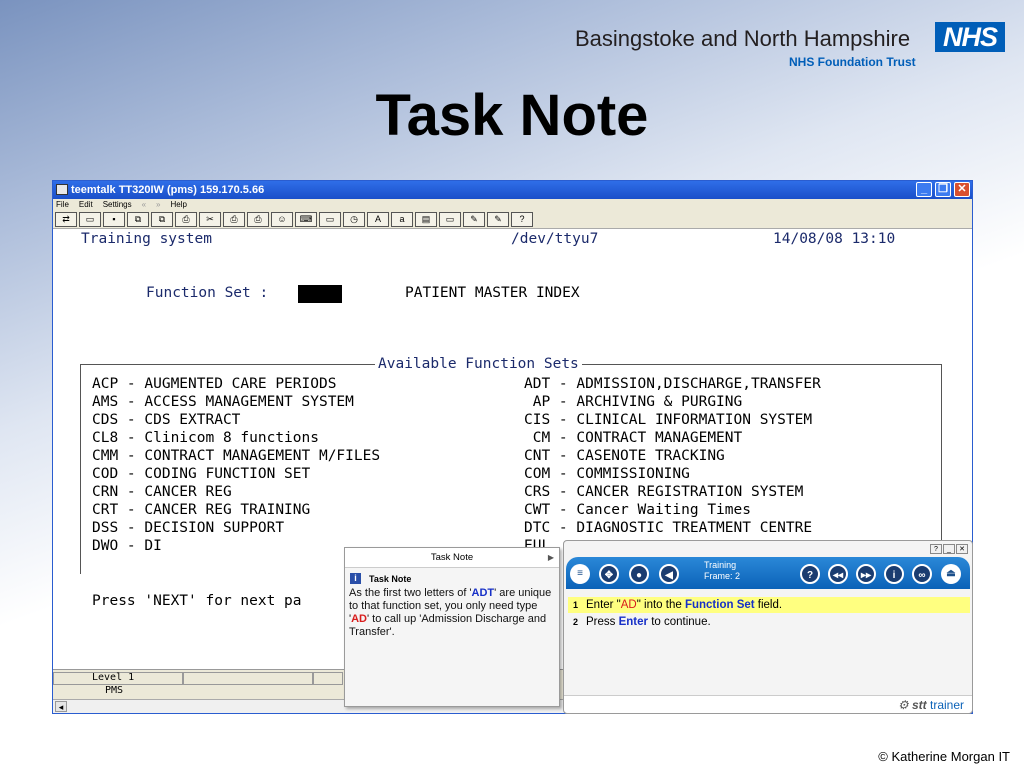 This screenshot has width=1024, height=768. Describe the element at coordinates (838, 574) in the screenshot. I see `rewind-icon: ◂◂` at that location.